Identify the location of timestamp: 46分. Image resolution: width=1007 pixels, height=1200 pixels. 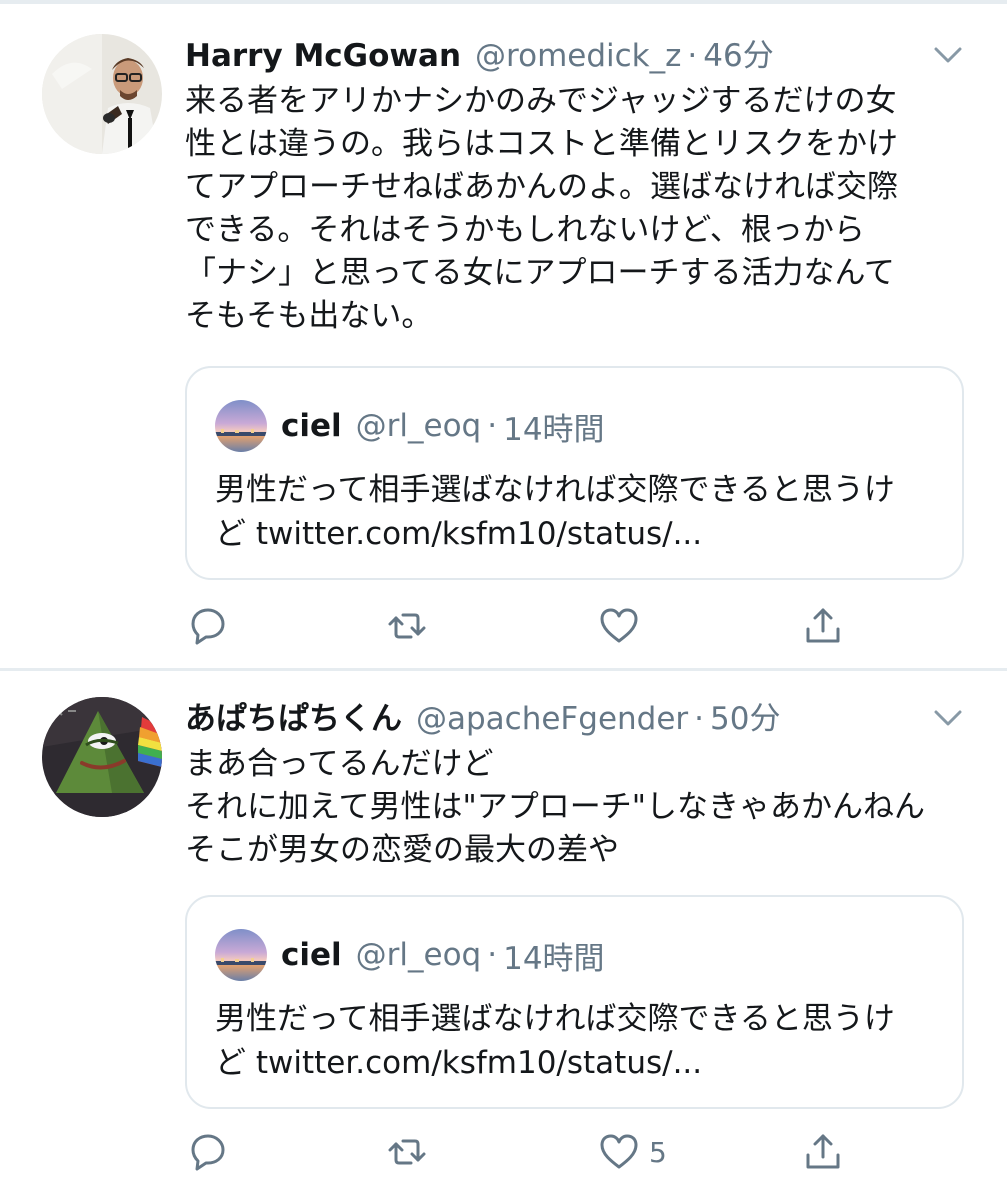
(738, 56).